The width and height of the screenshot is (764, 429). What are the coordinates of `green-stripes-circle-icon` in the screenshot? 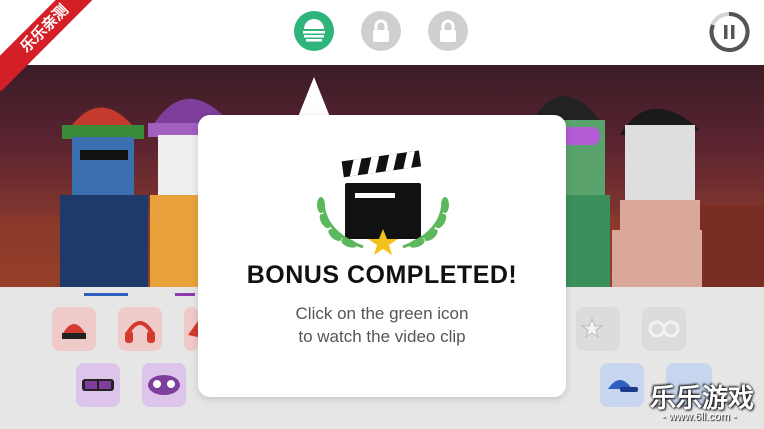 It's located at (314, 30).